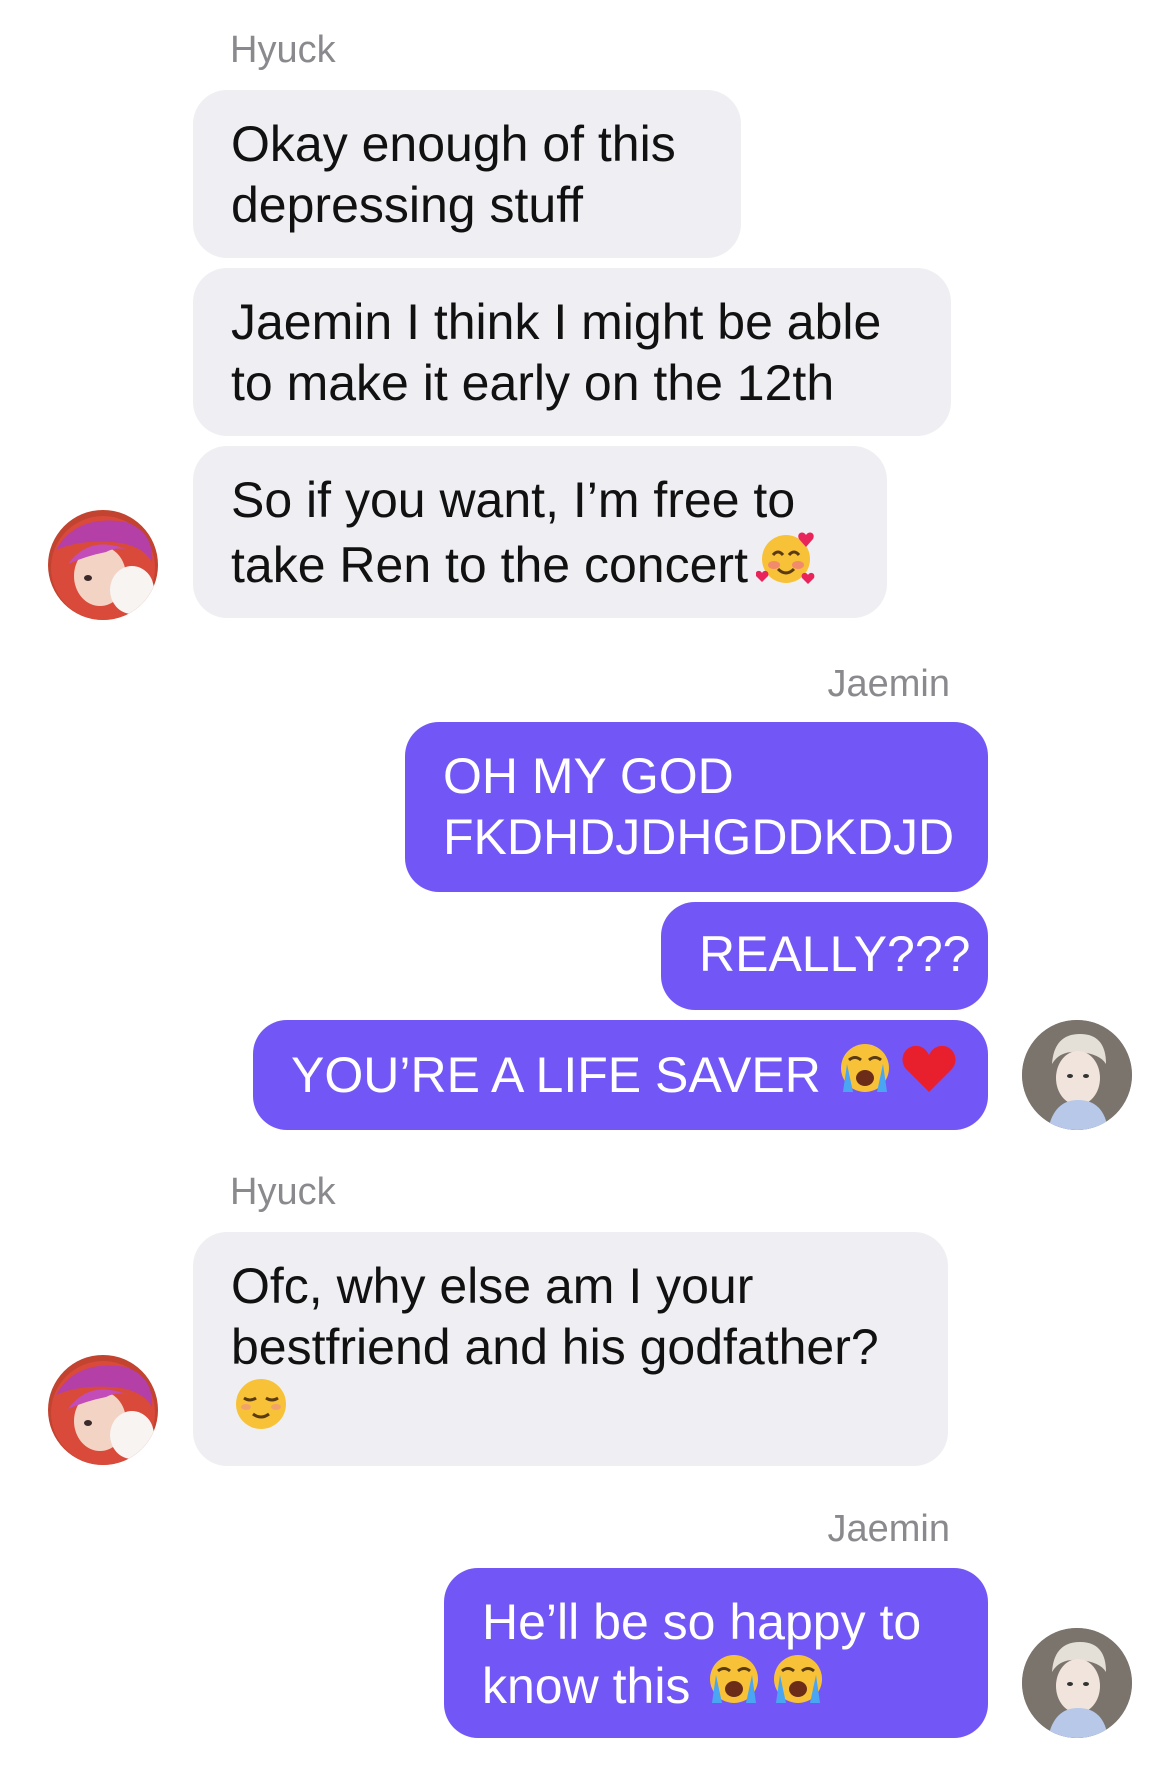 The image size is (1170, 1773). I want to click on message-text: know this, so click(586, 1686).